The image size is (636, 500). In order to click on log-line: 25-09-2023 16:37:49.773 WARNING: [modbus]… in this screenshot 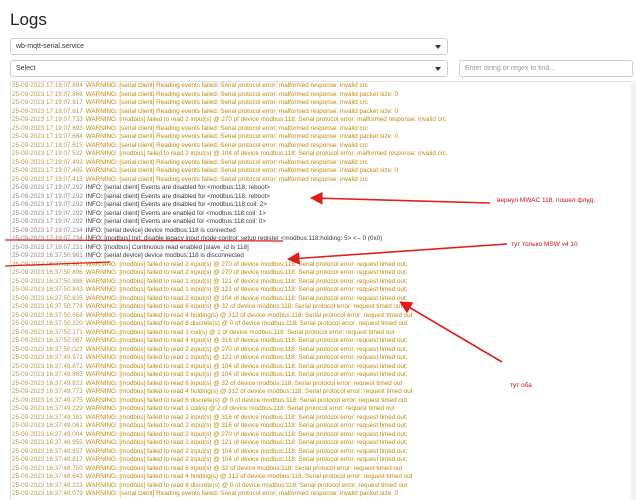, I will do `click(229, 392)`.